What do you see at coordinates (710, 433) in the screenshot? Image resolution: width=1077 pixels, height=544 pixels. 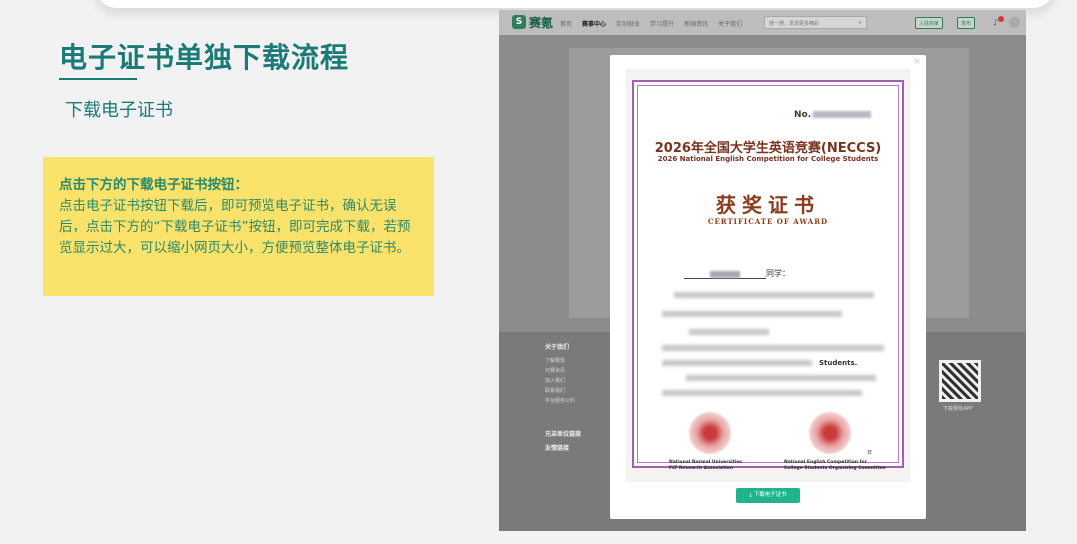 I see `seal-left-icon` at bounding box center [710, 433].